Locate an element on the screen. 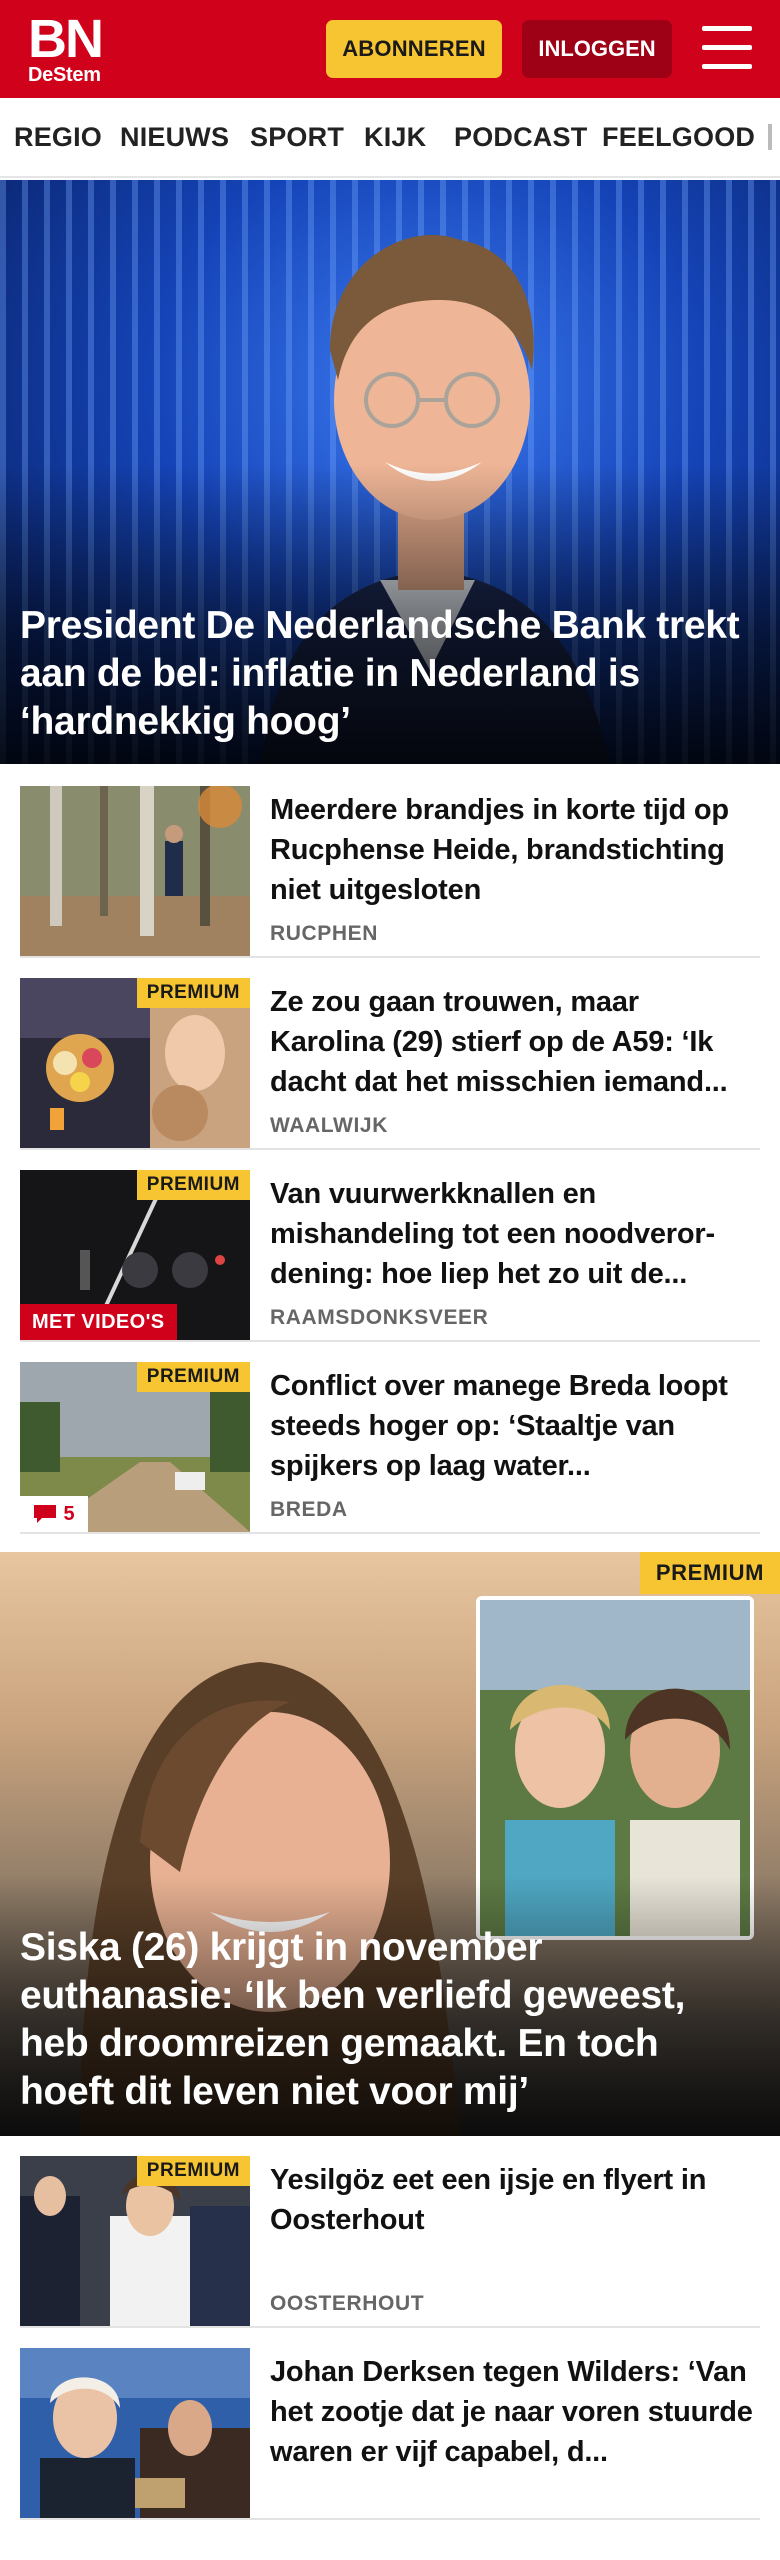 The width and height of the screenshot is (780, 2560). comment-count-badge: 5 is located at coordinates (54, 1514).